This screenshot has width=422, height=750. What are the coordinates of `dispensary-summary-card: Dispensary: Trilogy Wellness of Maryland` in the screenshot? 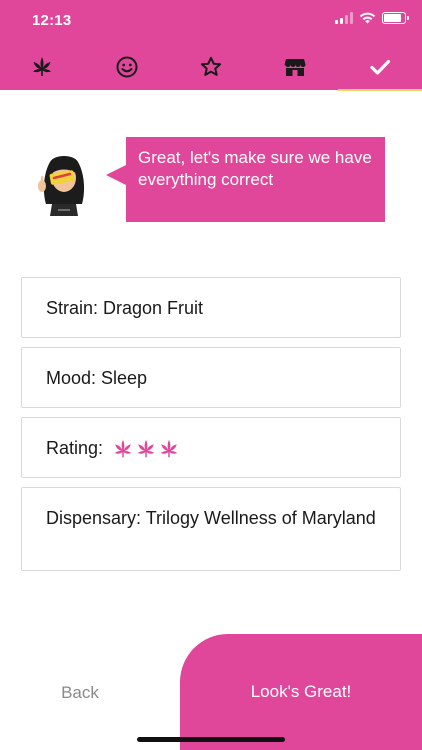 It's located at (211, 529).